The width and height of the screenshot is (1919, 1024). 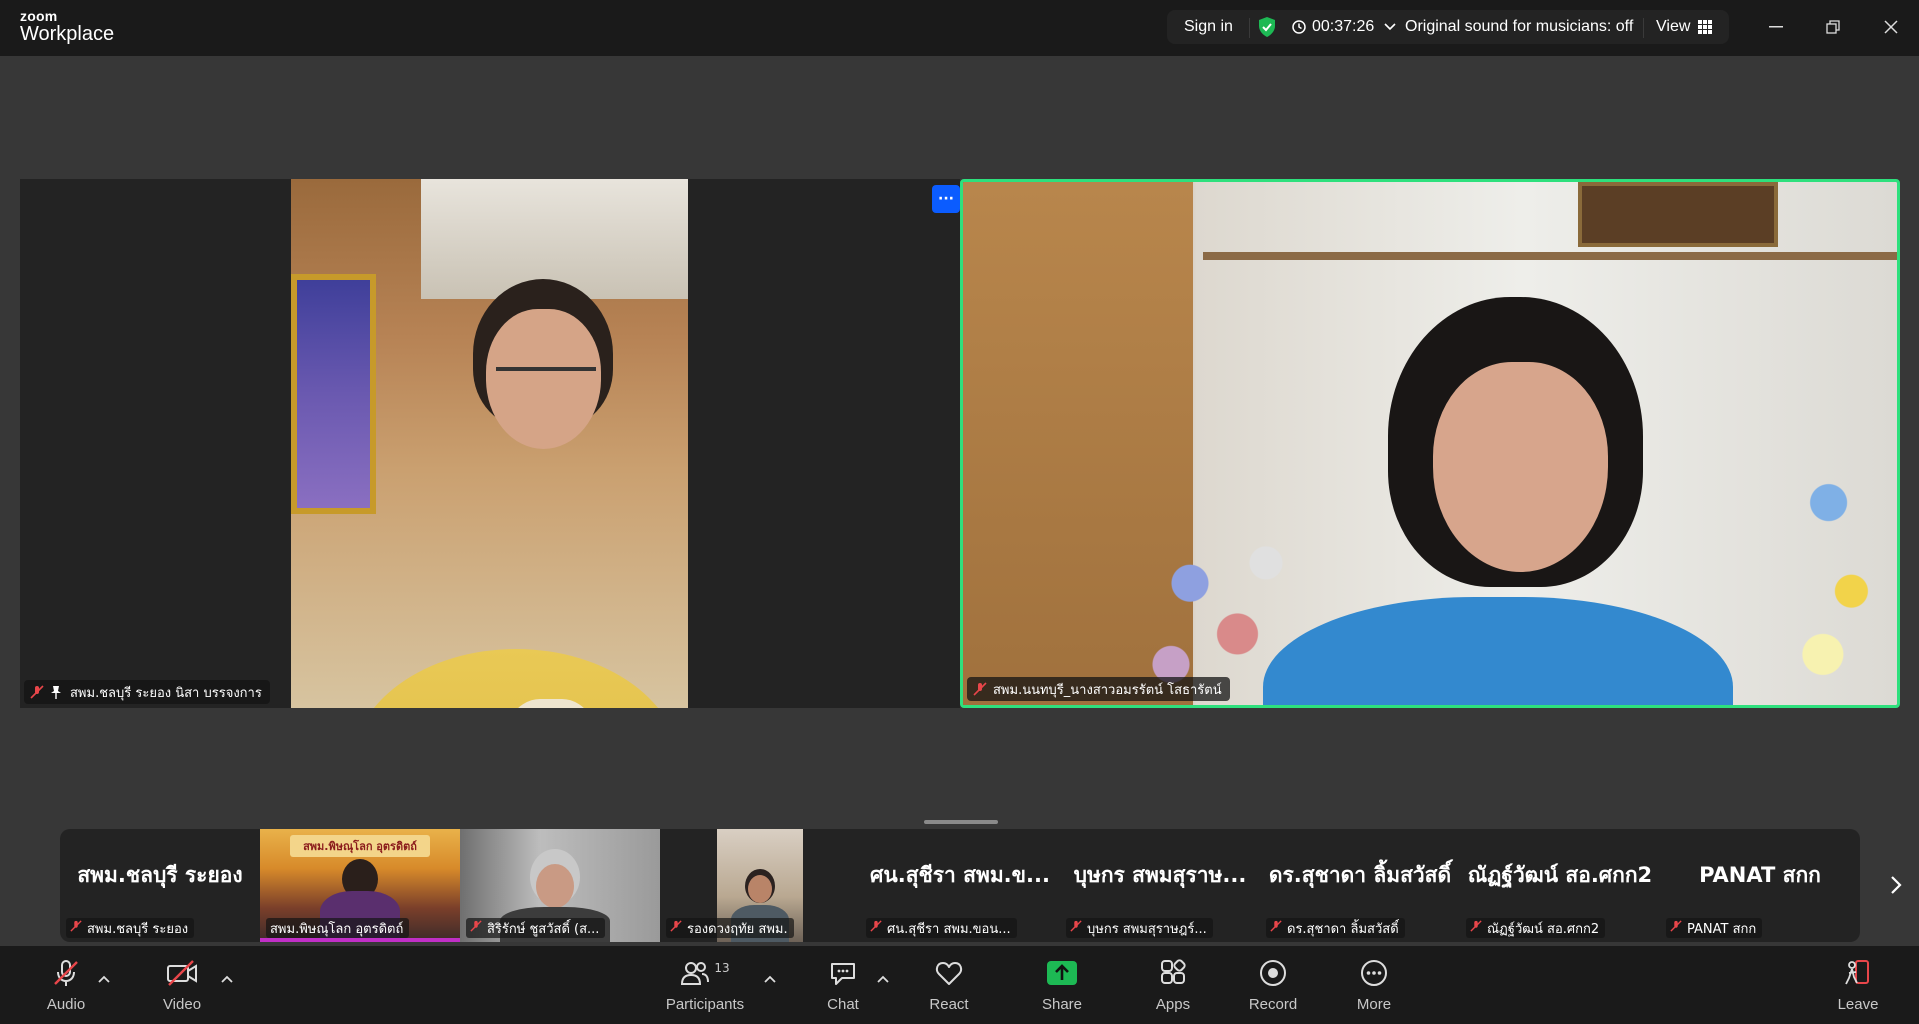 I want to click on filmstrip-resize-handle, so click(x=961, y=822).